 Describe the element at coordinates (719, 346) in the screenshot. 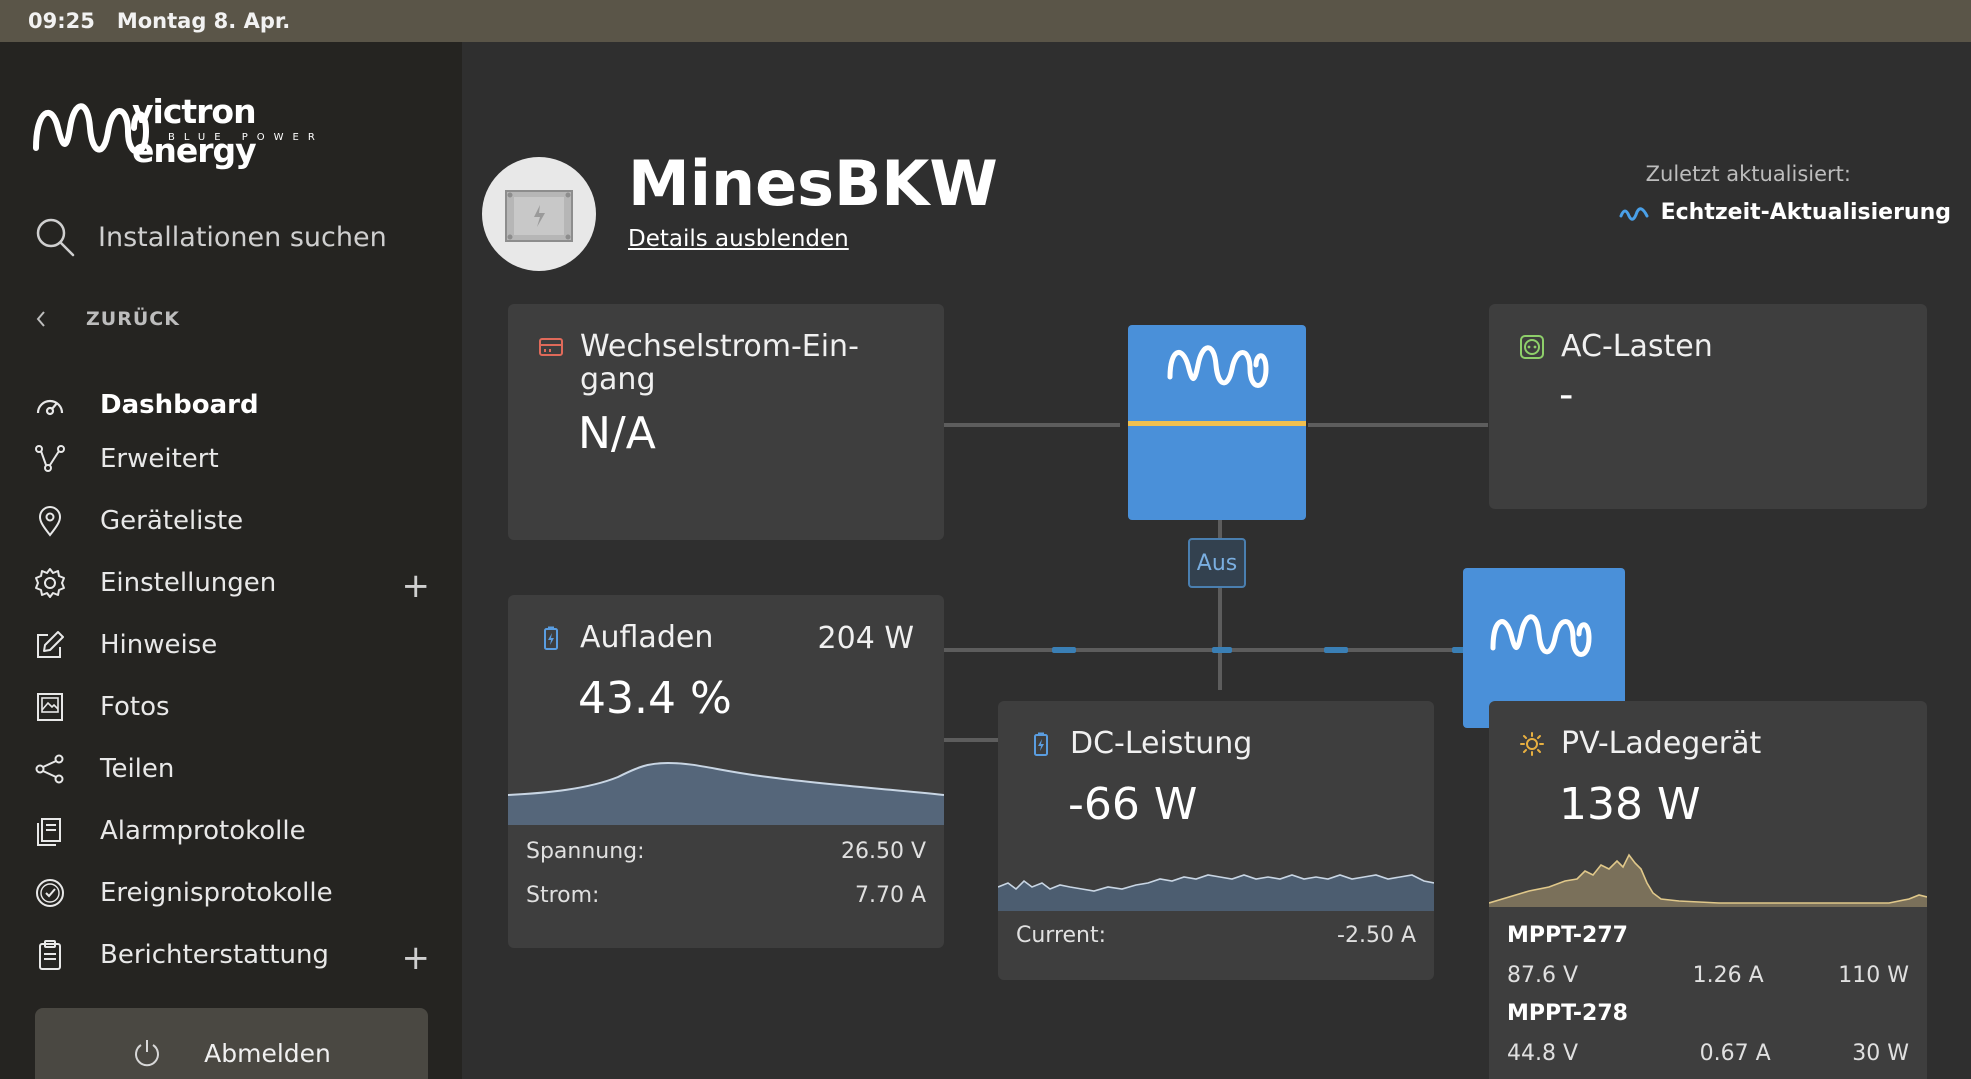

I see `ac-input-title-line1: Wechselstrom-Ein-` at that location.